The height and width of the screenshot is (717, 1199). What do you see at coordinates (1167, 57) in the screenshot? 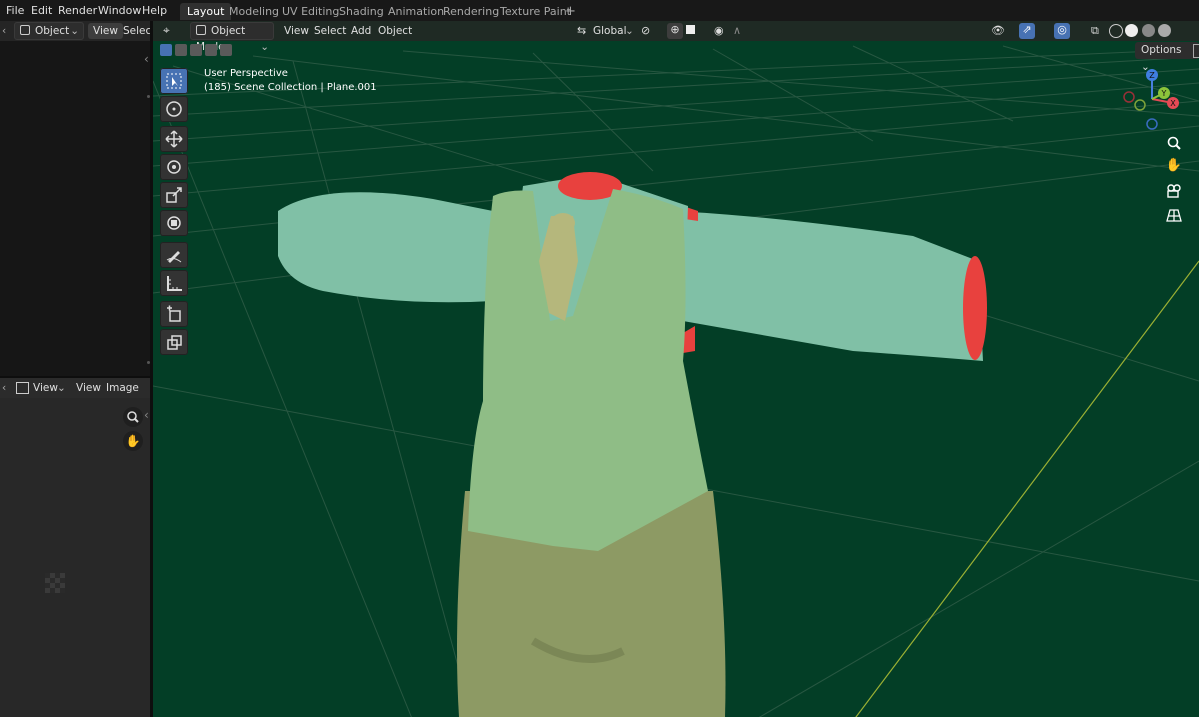
I see `options-dropdown: Options ⌄` at bounding box center [1167, 57].